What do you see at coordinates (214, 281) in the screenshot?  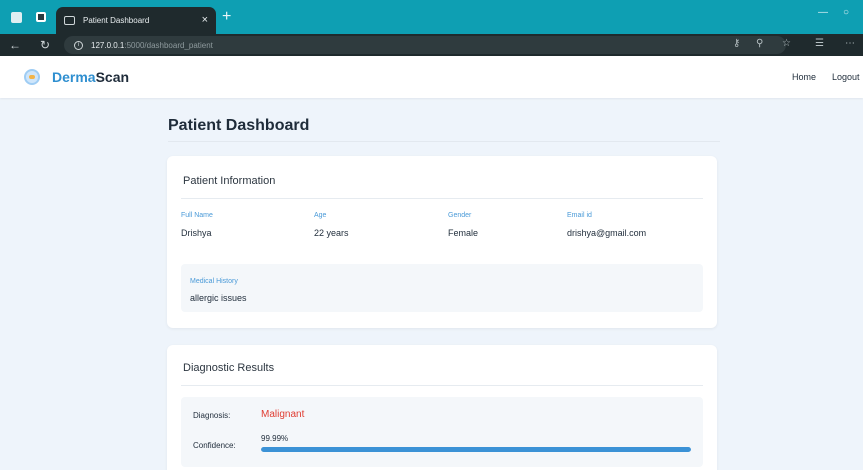 I see `medical-history-label: Medical History` at bounding box center [214, 281].